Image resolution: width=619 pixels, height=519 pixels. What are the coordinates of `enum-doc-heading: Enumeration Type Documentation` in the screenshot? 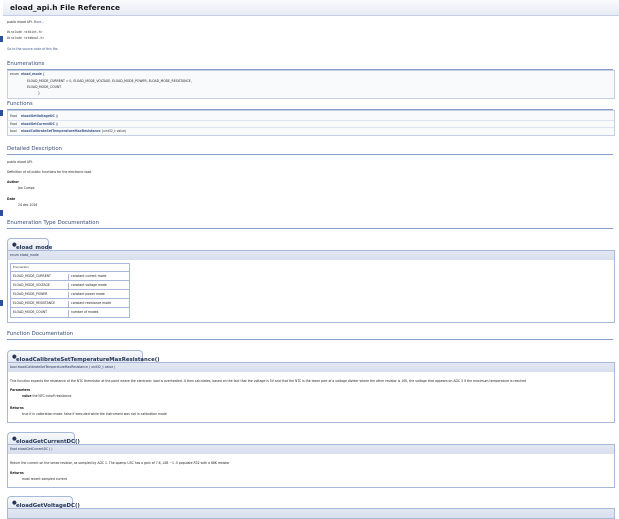 It's located at (53, 223).